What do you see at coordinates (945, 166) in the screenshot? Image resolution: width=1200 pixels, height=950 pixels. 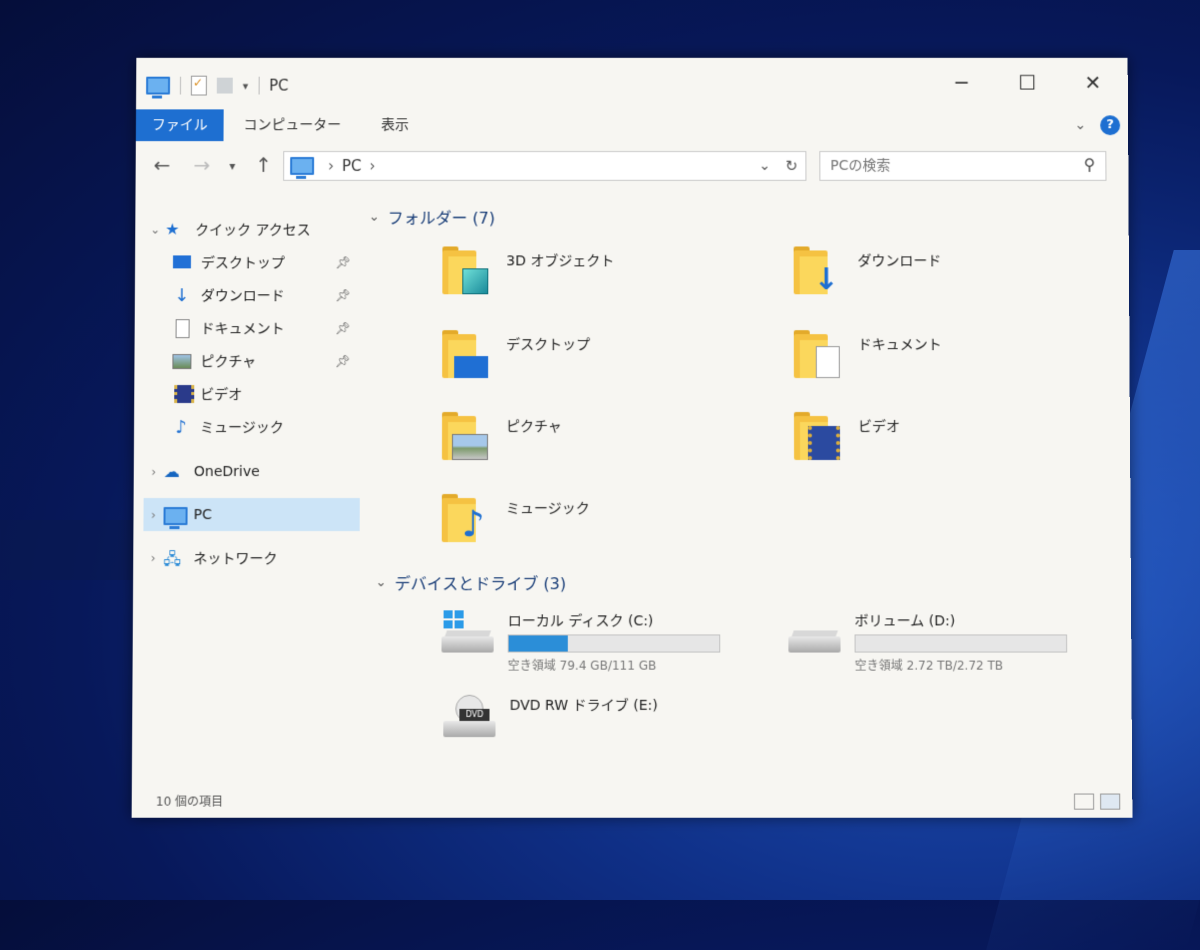 I see `search-input` at bounding box center [945, 166].